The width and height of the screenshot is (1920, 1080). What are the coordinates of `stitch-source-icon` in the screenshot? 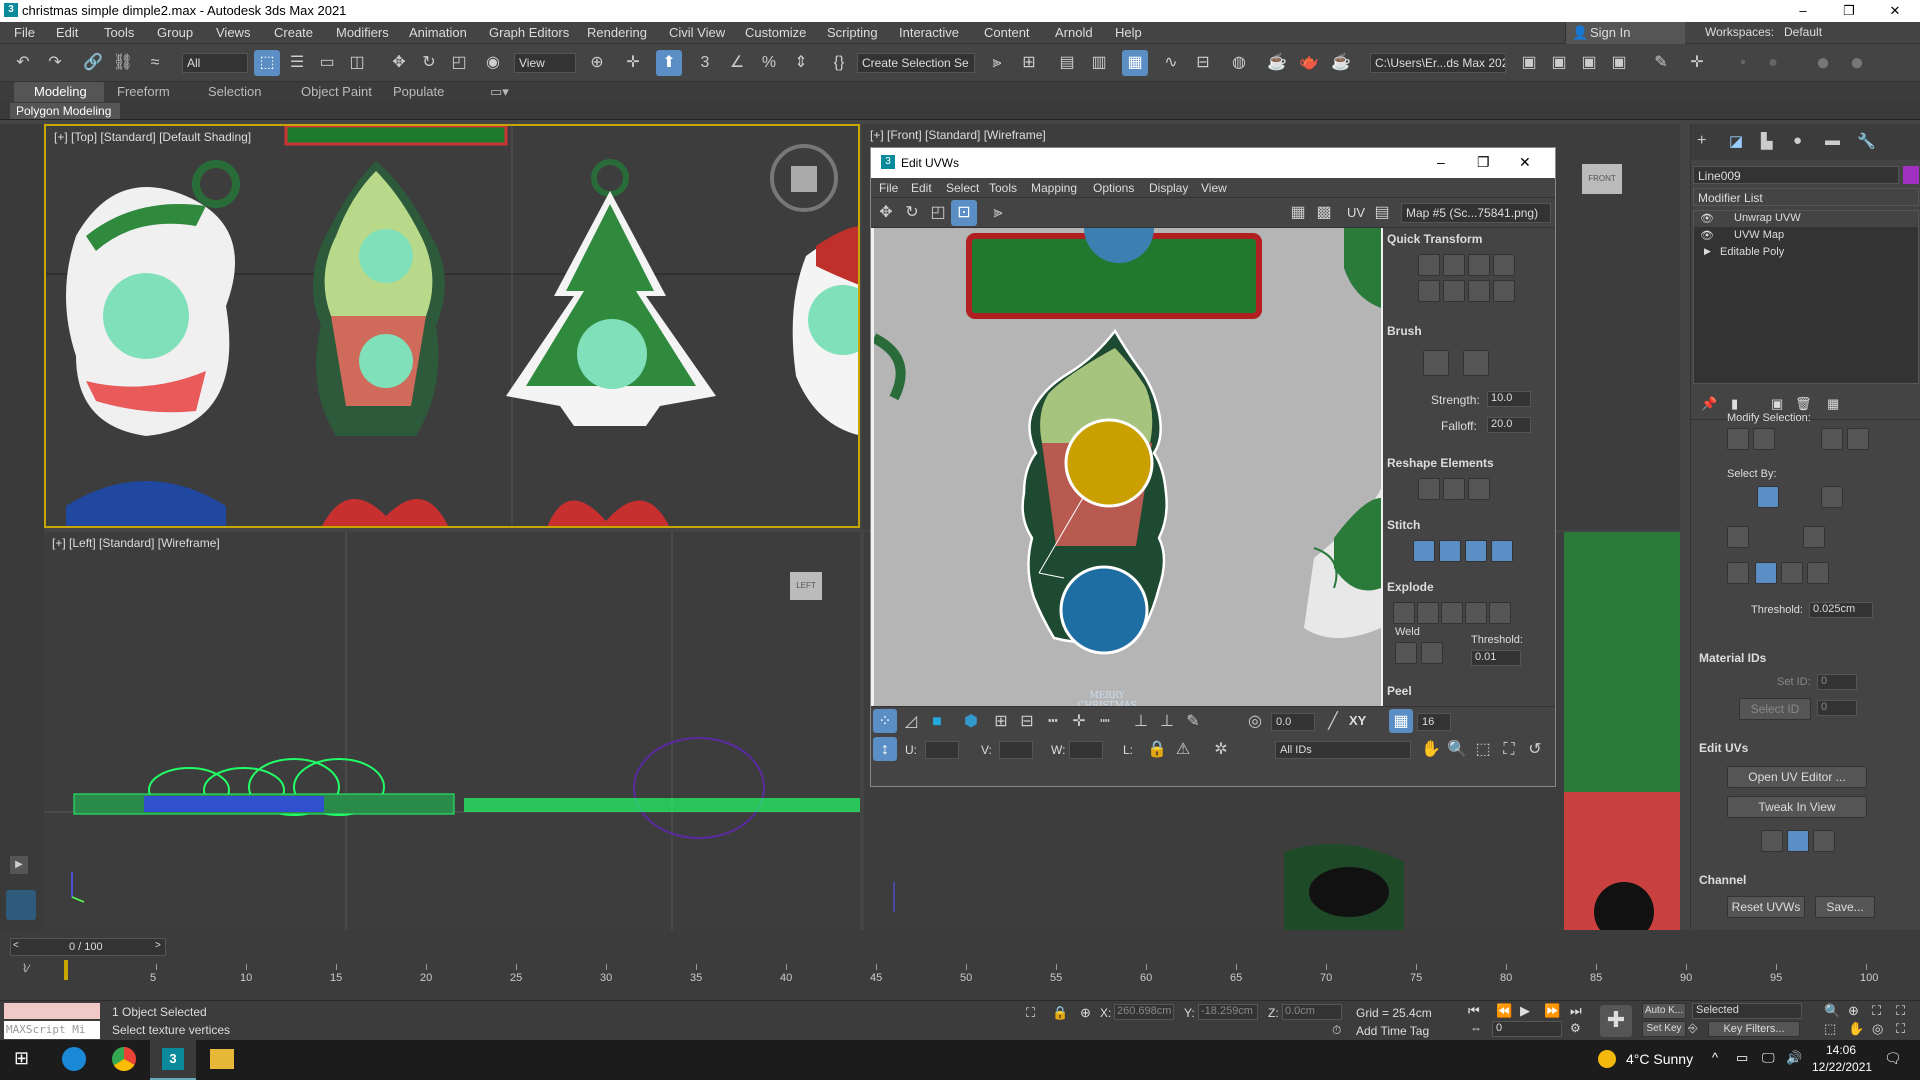 It's located at (1476, 551).